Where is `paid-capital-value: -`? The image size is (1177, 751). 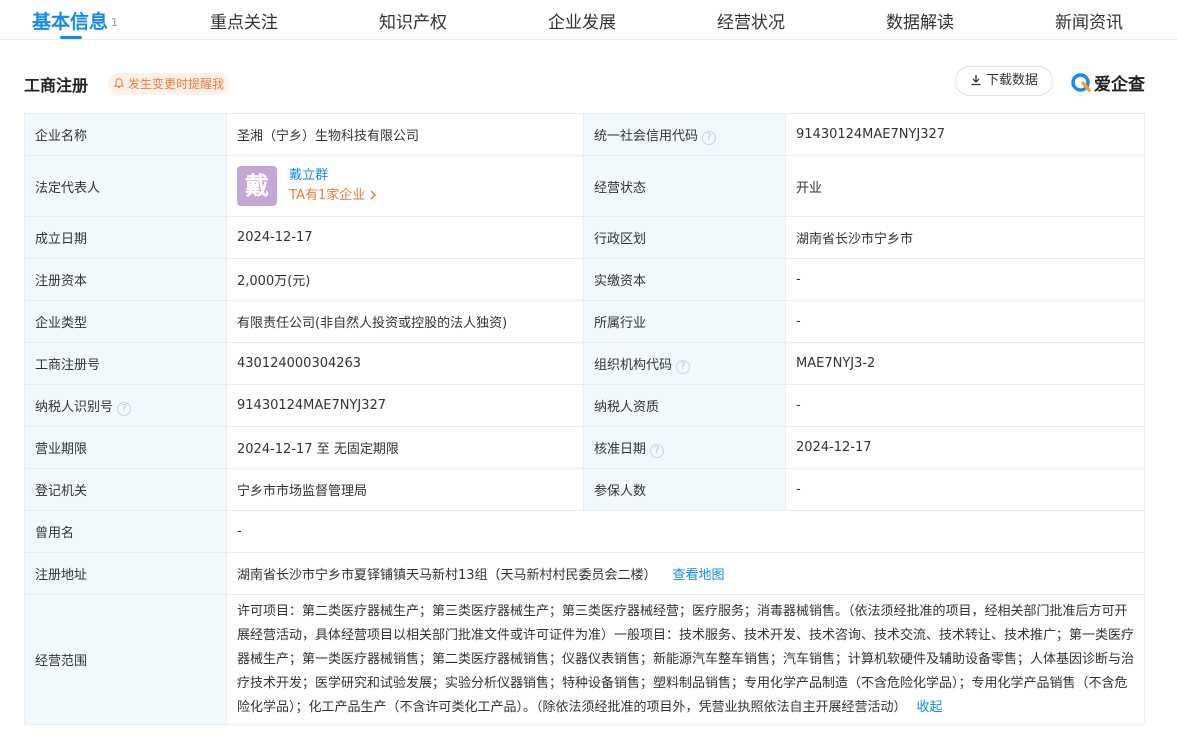
paid-capital-value: - is located at coordinates (965, 279).